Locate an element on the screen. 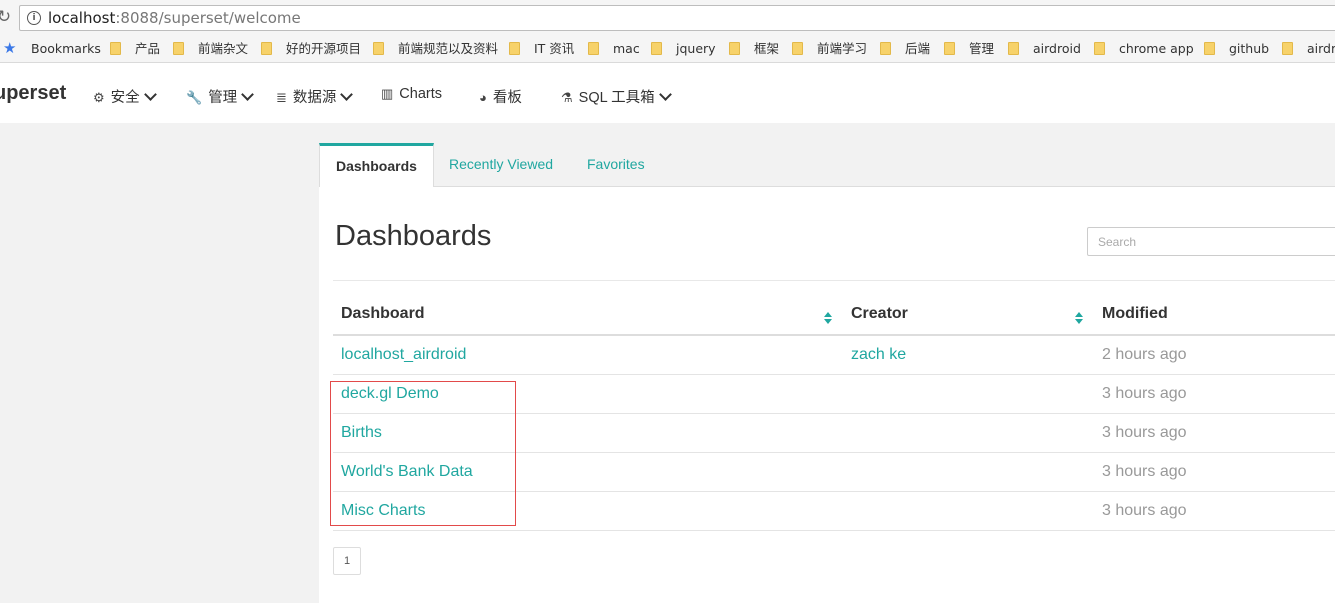  bookmark-item: airdroid is located at coordinates (1044, 49).